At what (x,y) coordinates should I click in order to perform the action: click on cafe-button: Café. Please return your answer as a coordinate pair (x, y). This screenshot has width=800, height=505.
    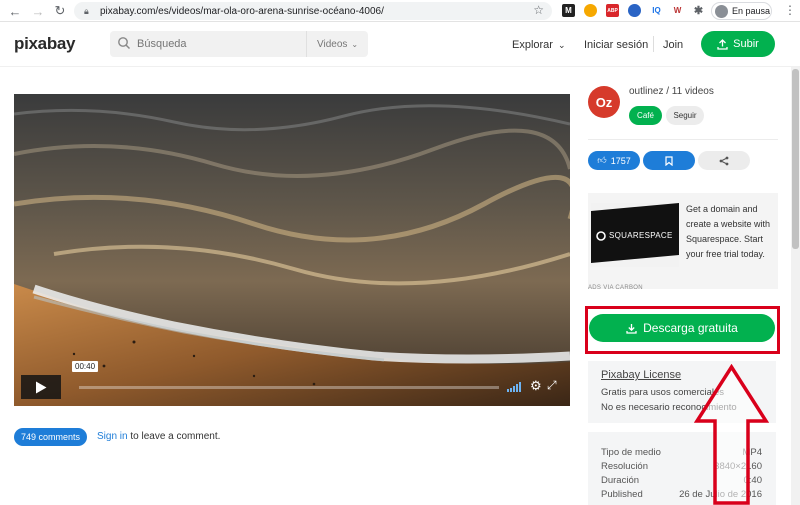
    Looking at the image, I should click on (645, 115).